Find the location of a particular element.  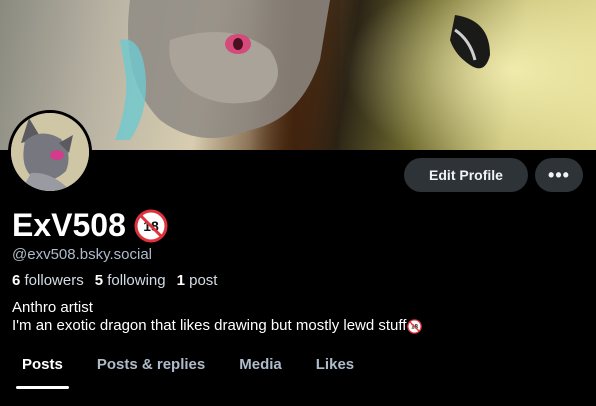

following-label: following is located at coordinates (136, 280).